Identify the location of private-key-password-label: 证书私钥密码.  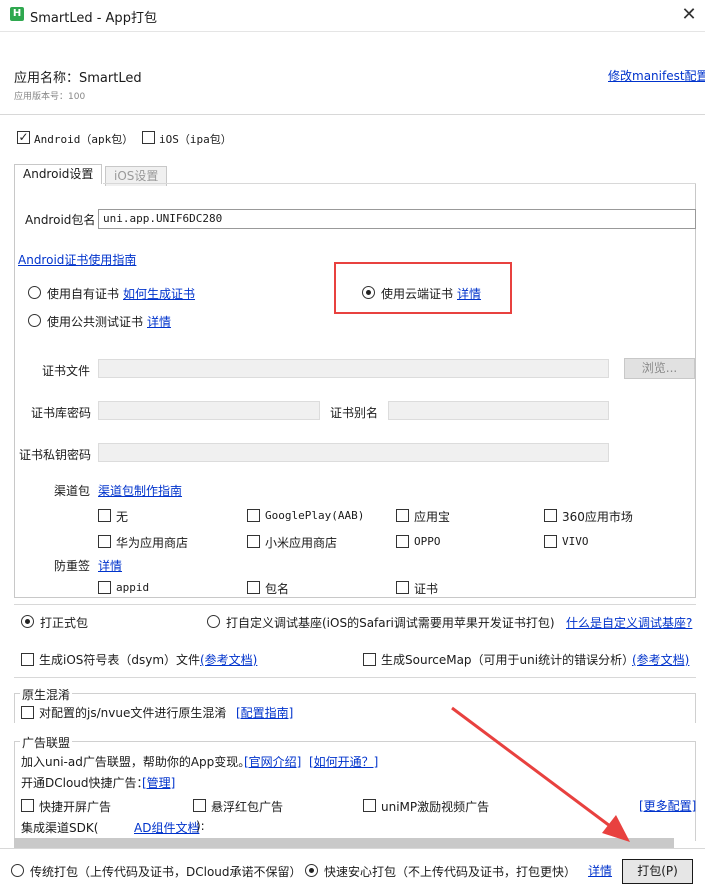
(55, 455).